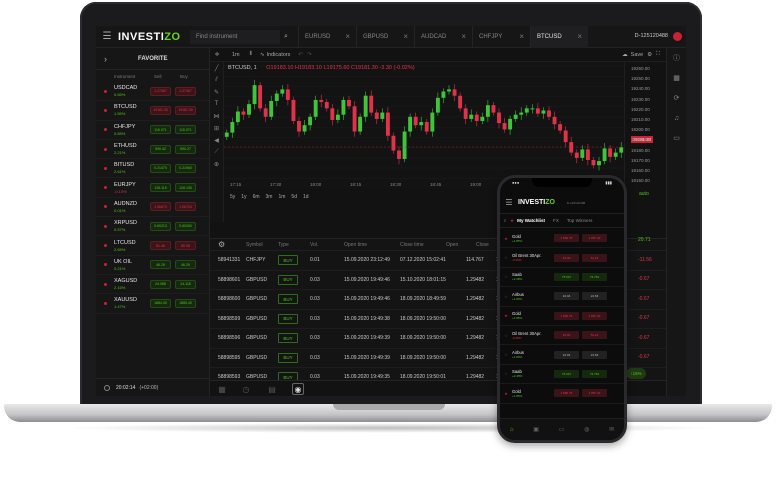 The width and height of the screenshot is (778, 486). I want to click on search-input: Find instrument, so click(235, 36).